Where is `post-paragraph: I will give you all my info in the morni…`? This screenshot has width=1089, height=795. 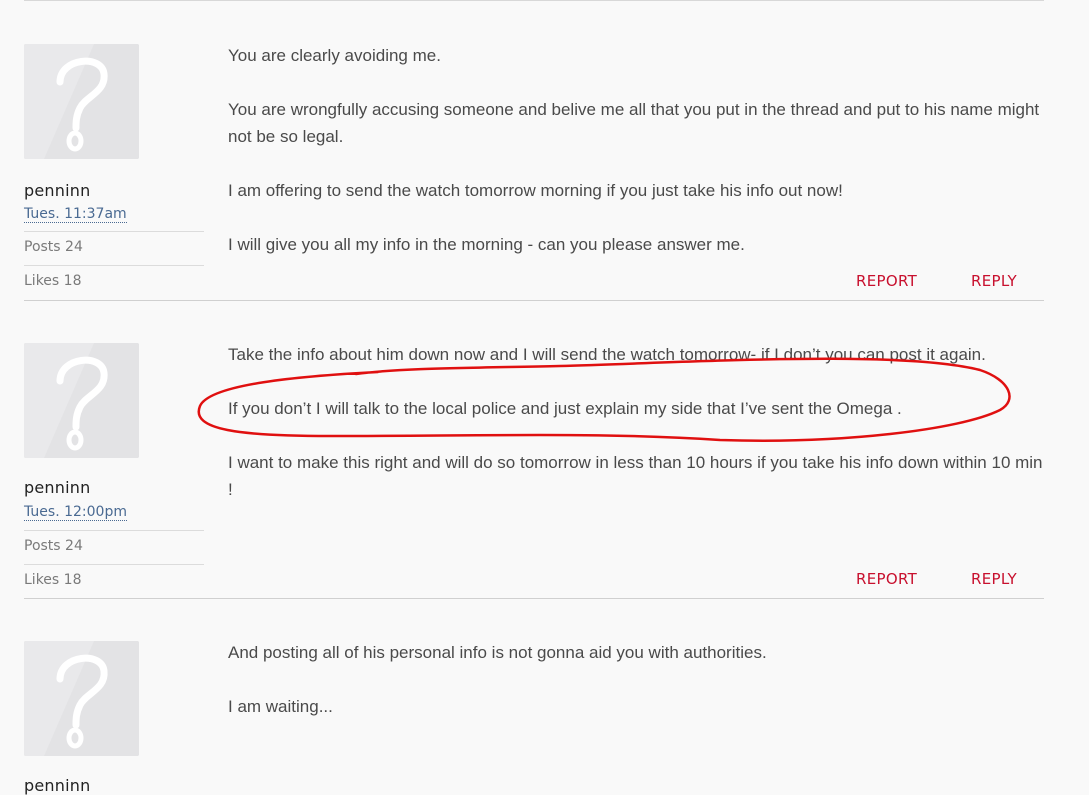 post-paragraph: I will give you all my info in the morni… is located at coordinates (486, 244).